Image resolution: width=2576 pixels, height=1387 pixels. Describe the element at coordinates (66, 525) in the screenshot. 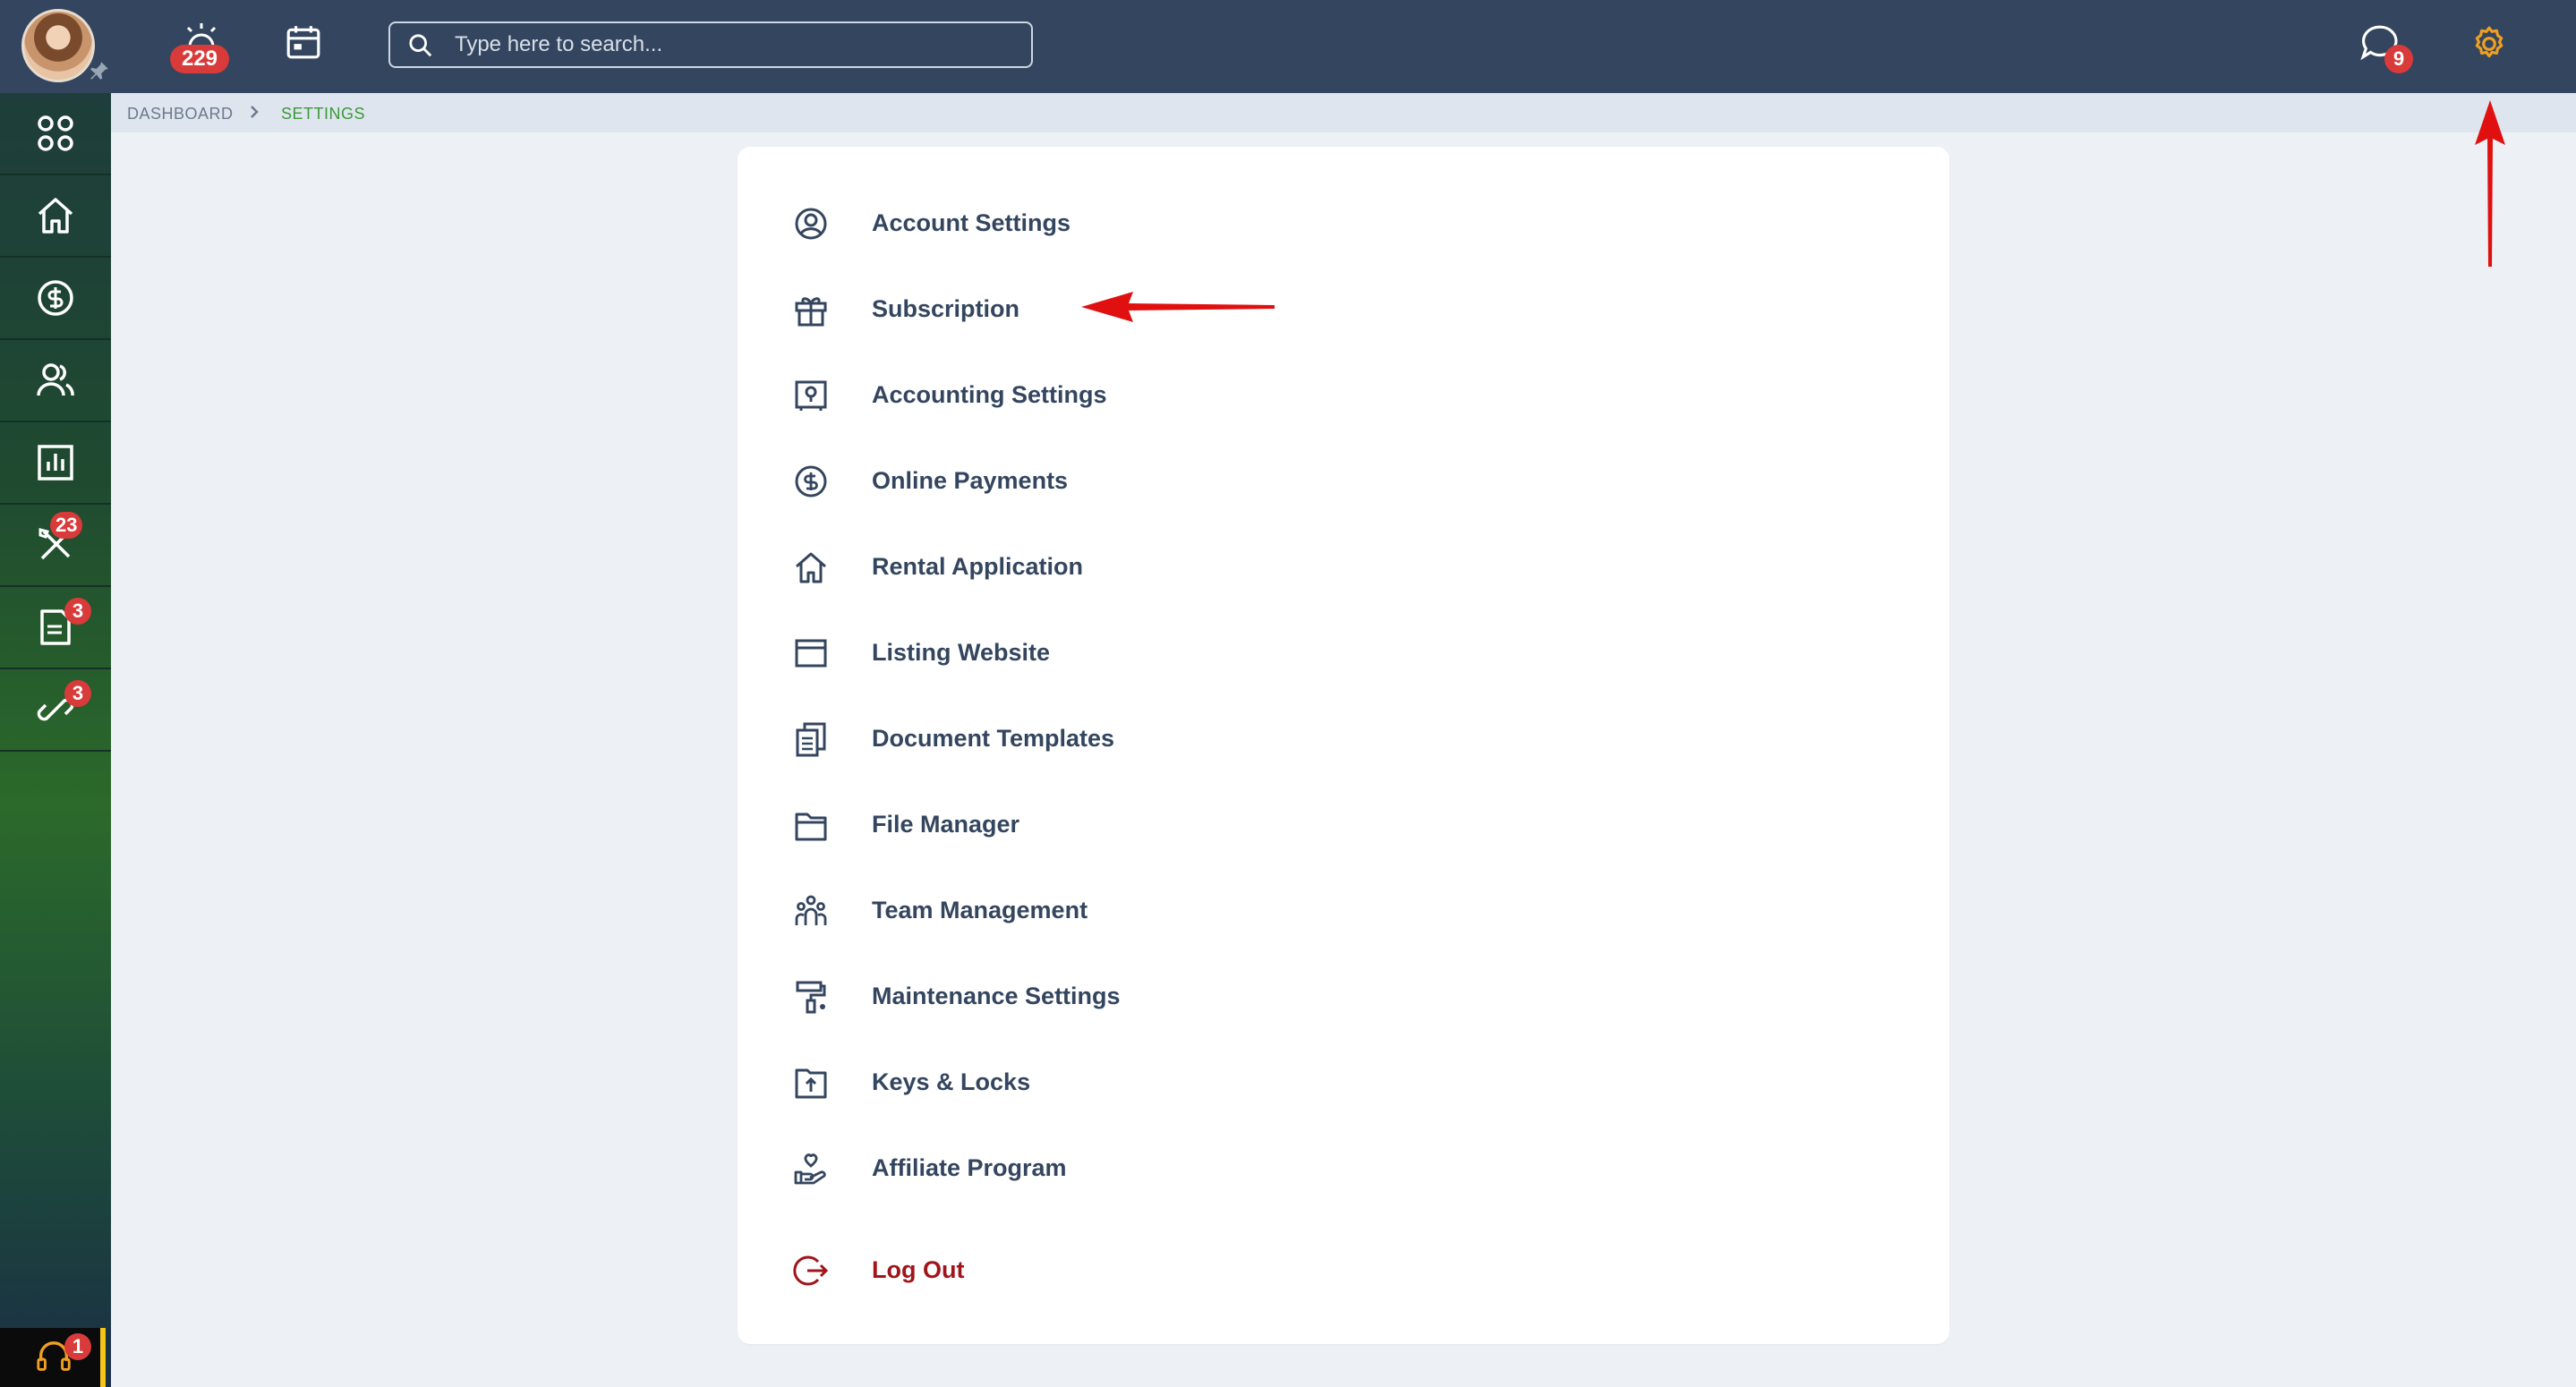

I see `maintenance-badge: 23` at that location.